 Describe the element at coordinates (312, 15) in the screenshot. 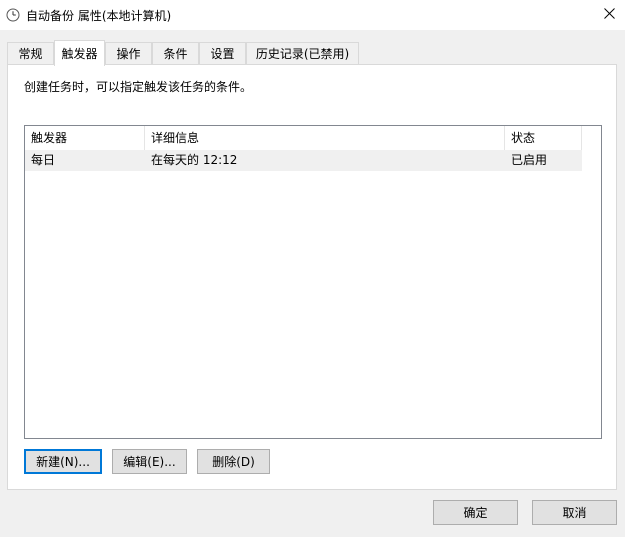

I see `title-bar: 自动备份 属性(本地计算机)` at that location.